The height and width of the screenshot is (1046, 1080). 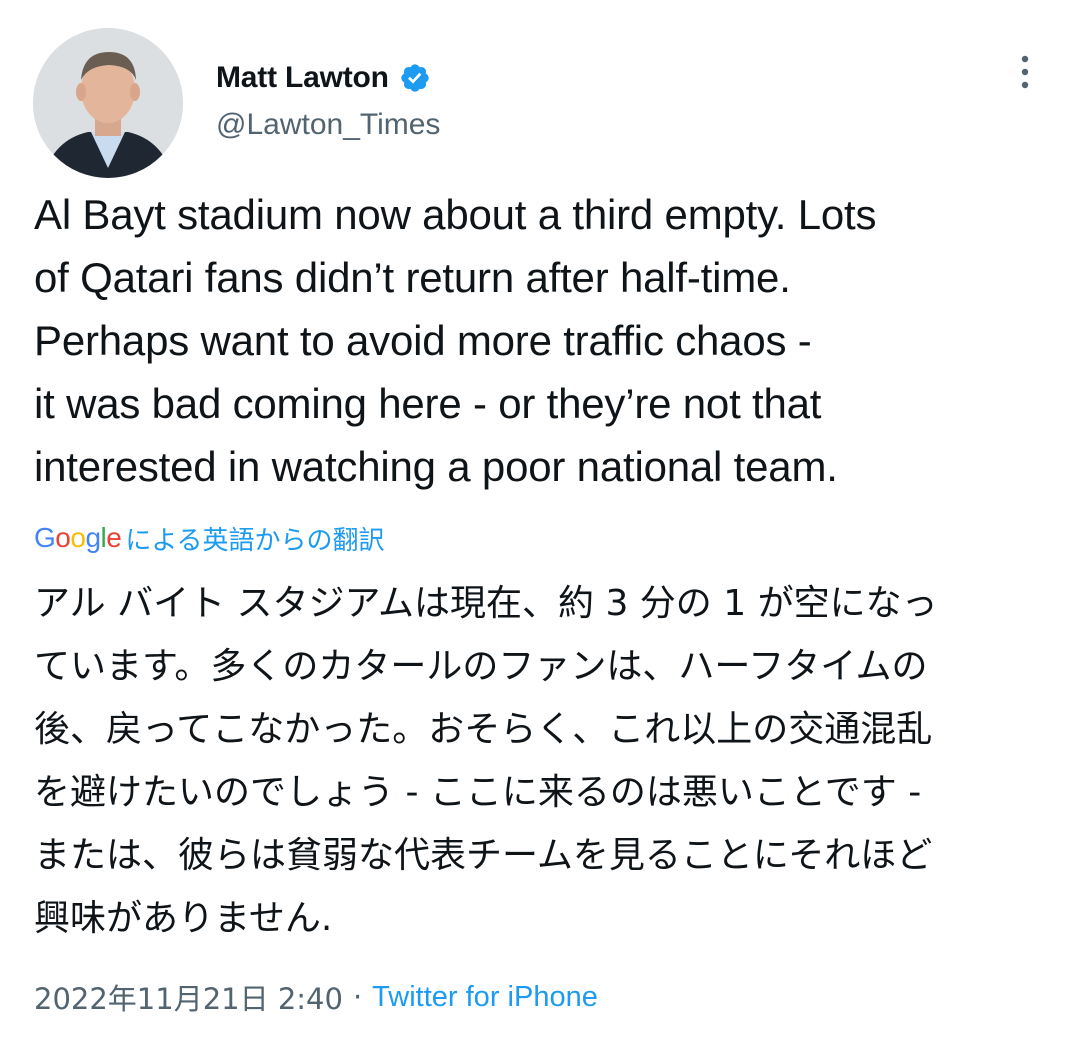 What do you see at coordinates (114, 537) in the screenshot?
I see `google-logo-letter: e` at bounding box center [114, 537].